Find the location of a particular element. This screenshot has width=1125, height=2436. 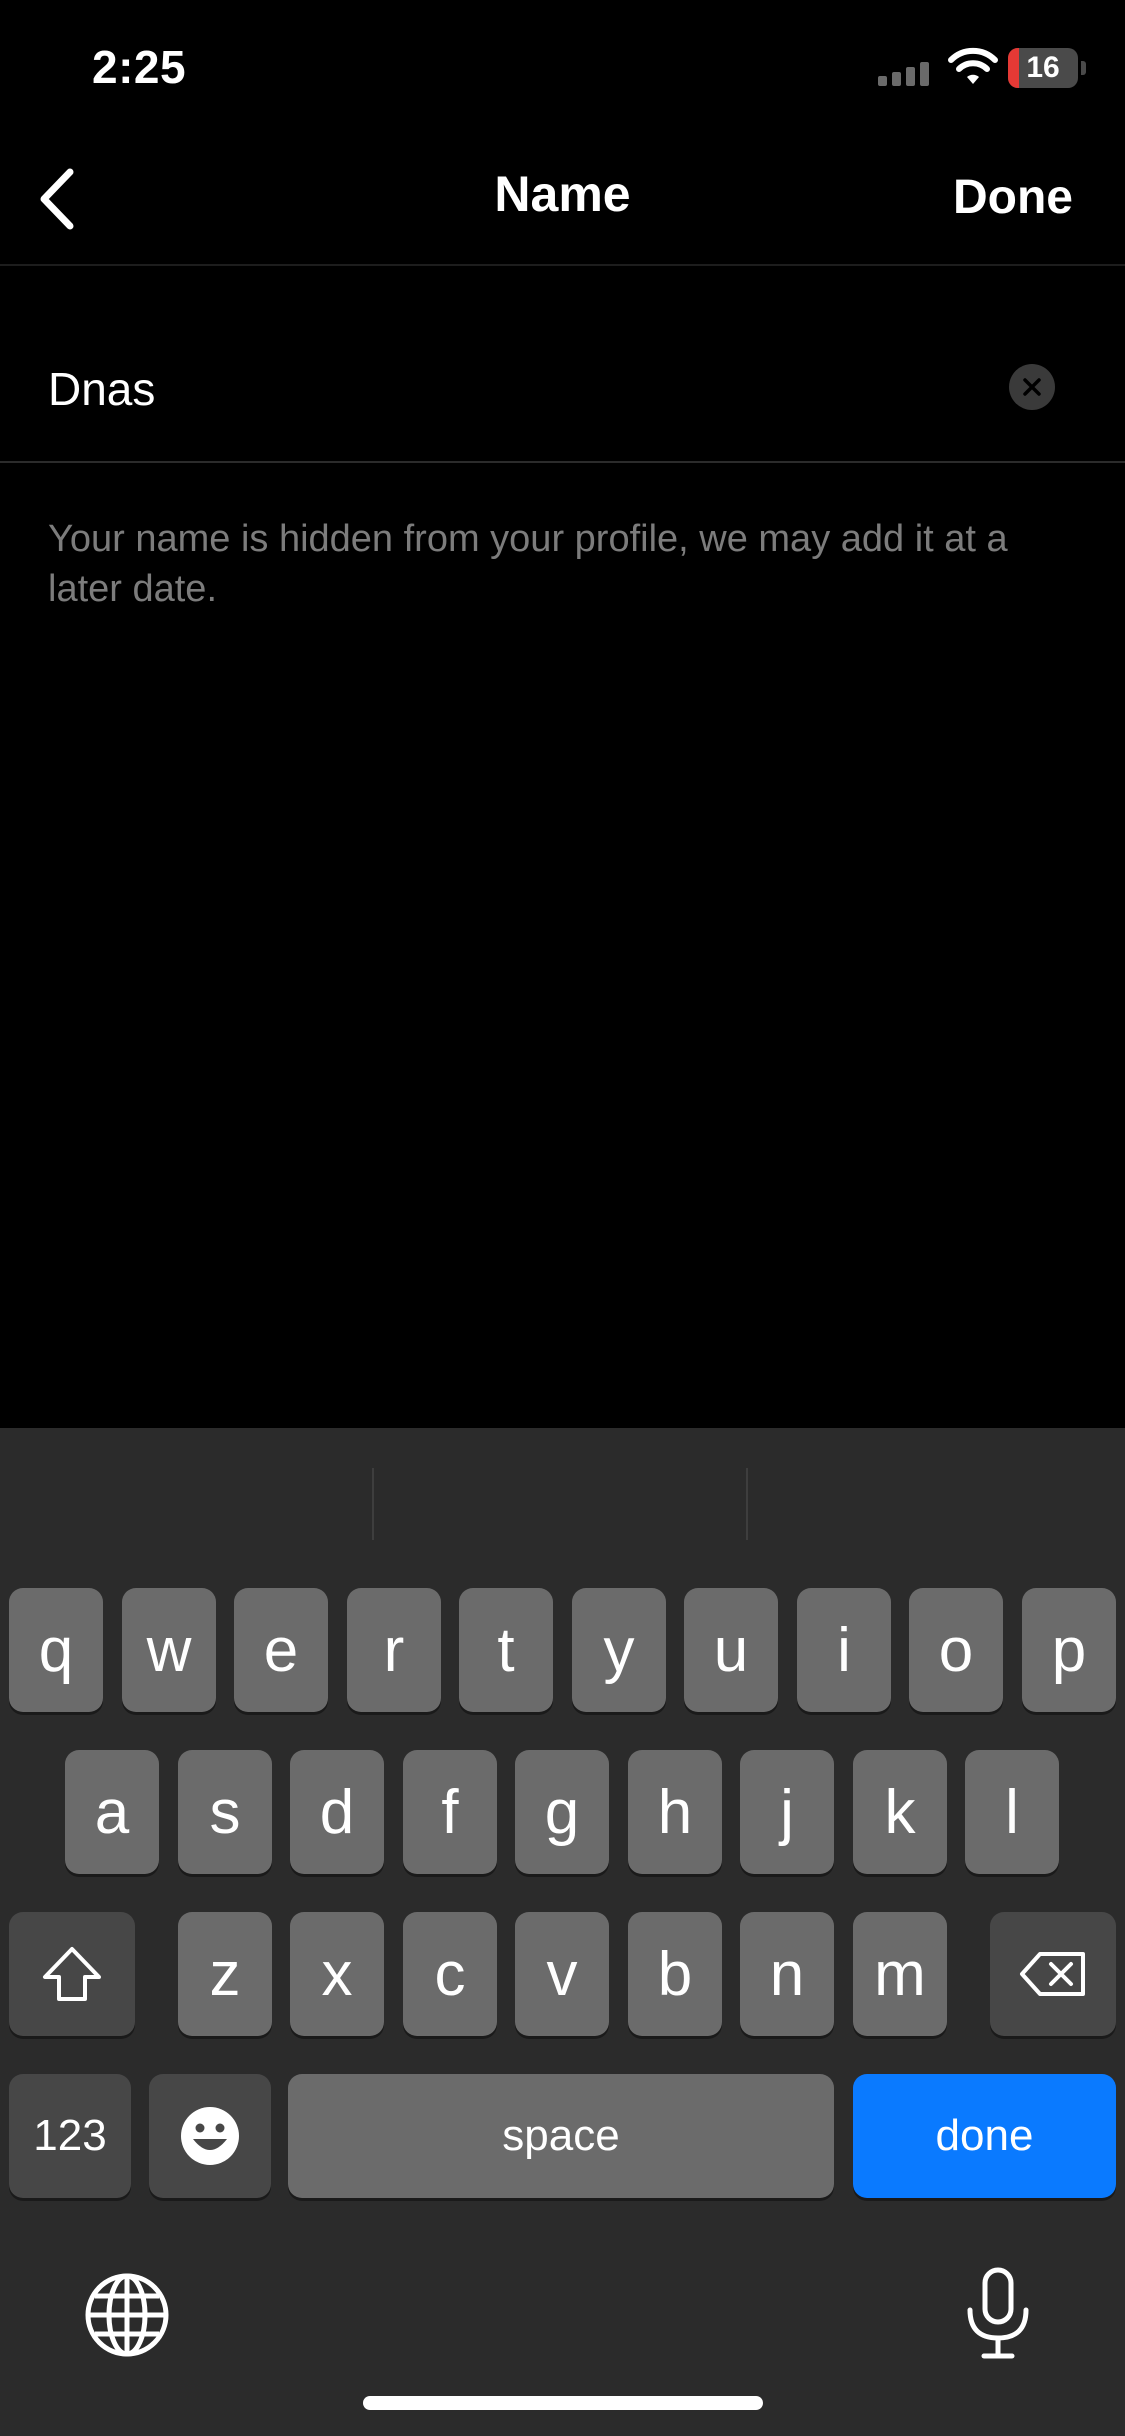

key-v: v is located at coordinates (562, 1974).